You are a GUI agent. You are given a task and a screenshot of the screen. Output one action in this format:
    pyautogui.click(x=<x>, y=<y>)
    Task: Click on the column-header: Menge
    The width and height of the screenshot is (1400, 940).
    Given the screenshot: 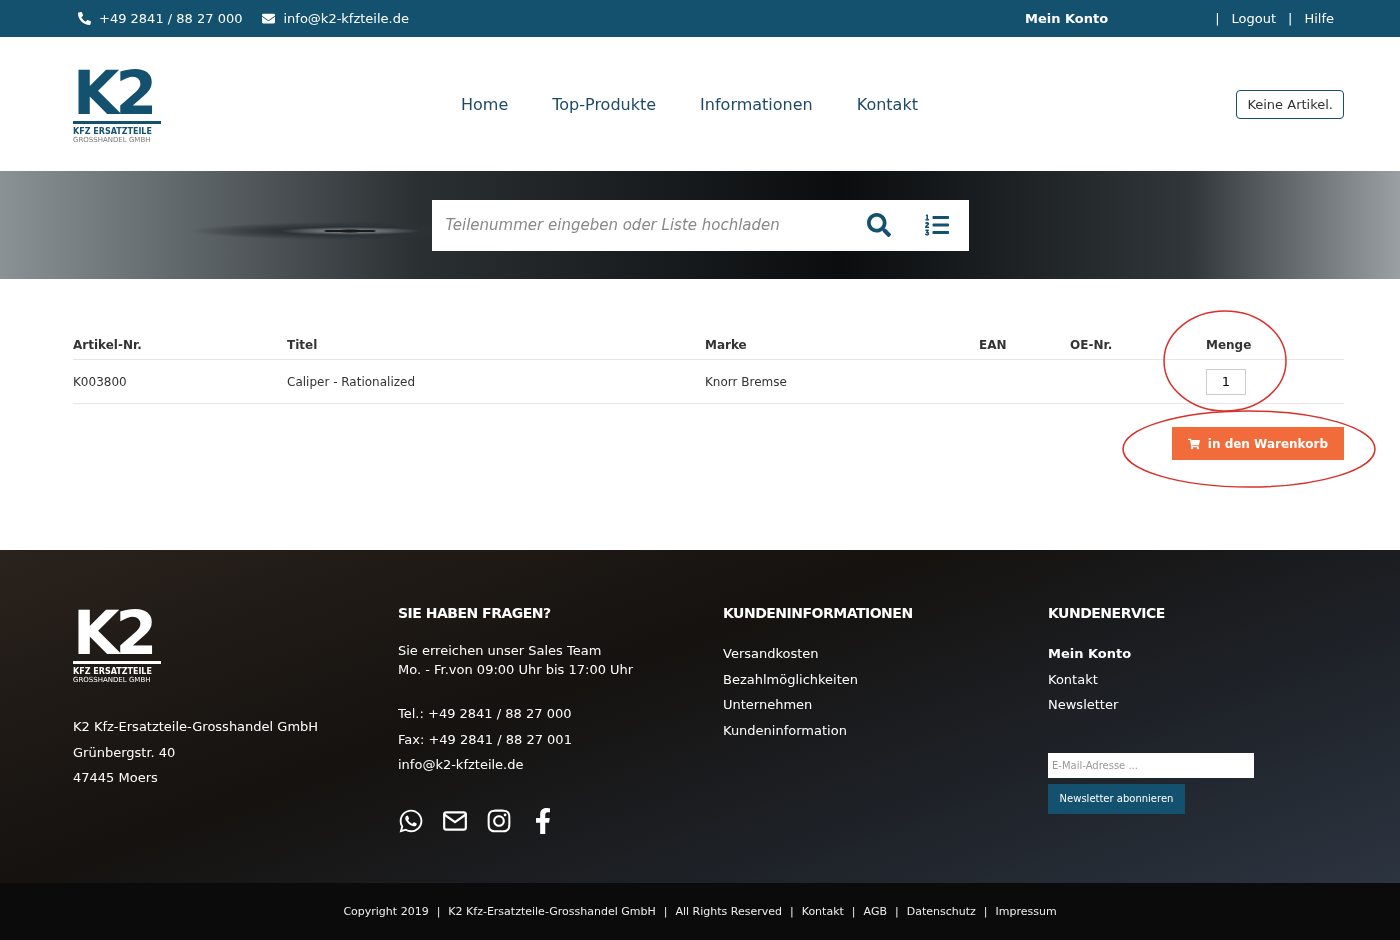 What is the action you would take?
    pyautogui.click(x=1229, y=345)
    